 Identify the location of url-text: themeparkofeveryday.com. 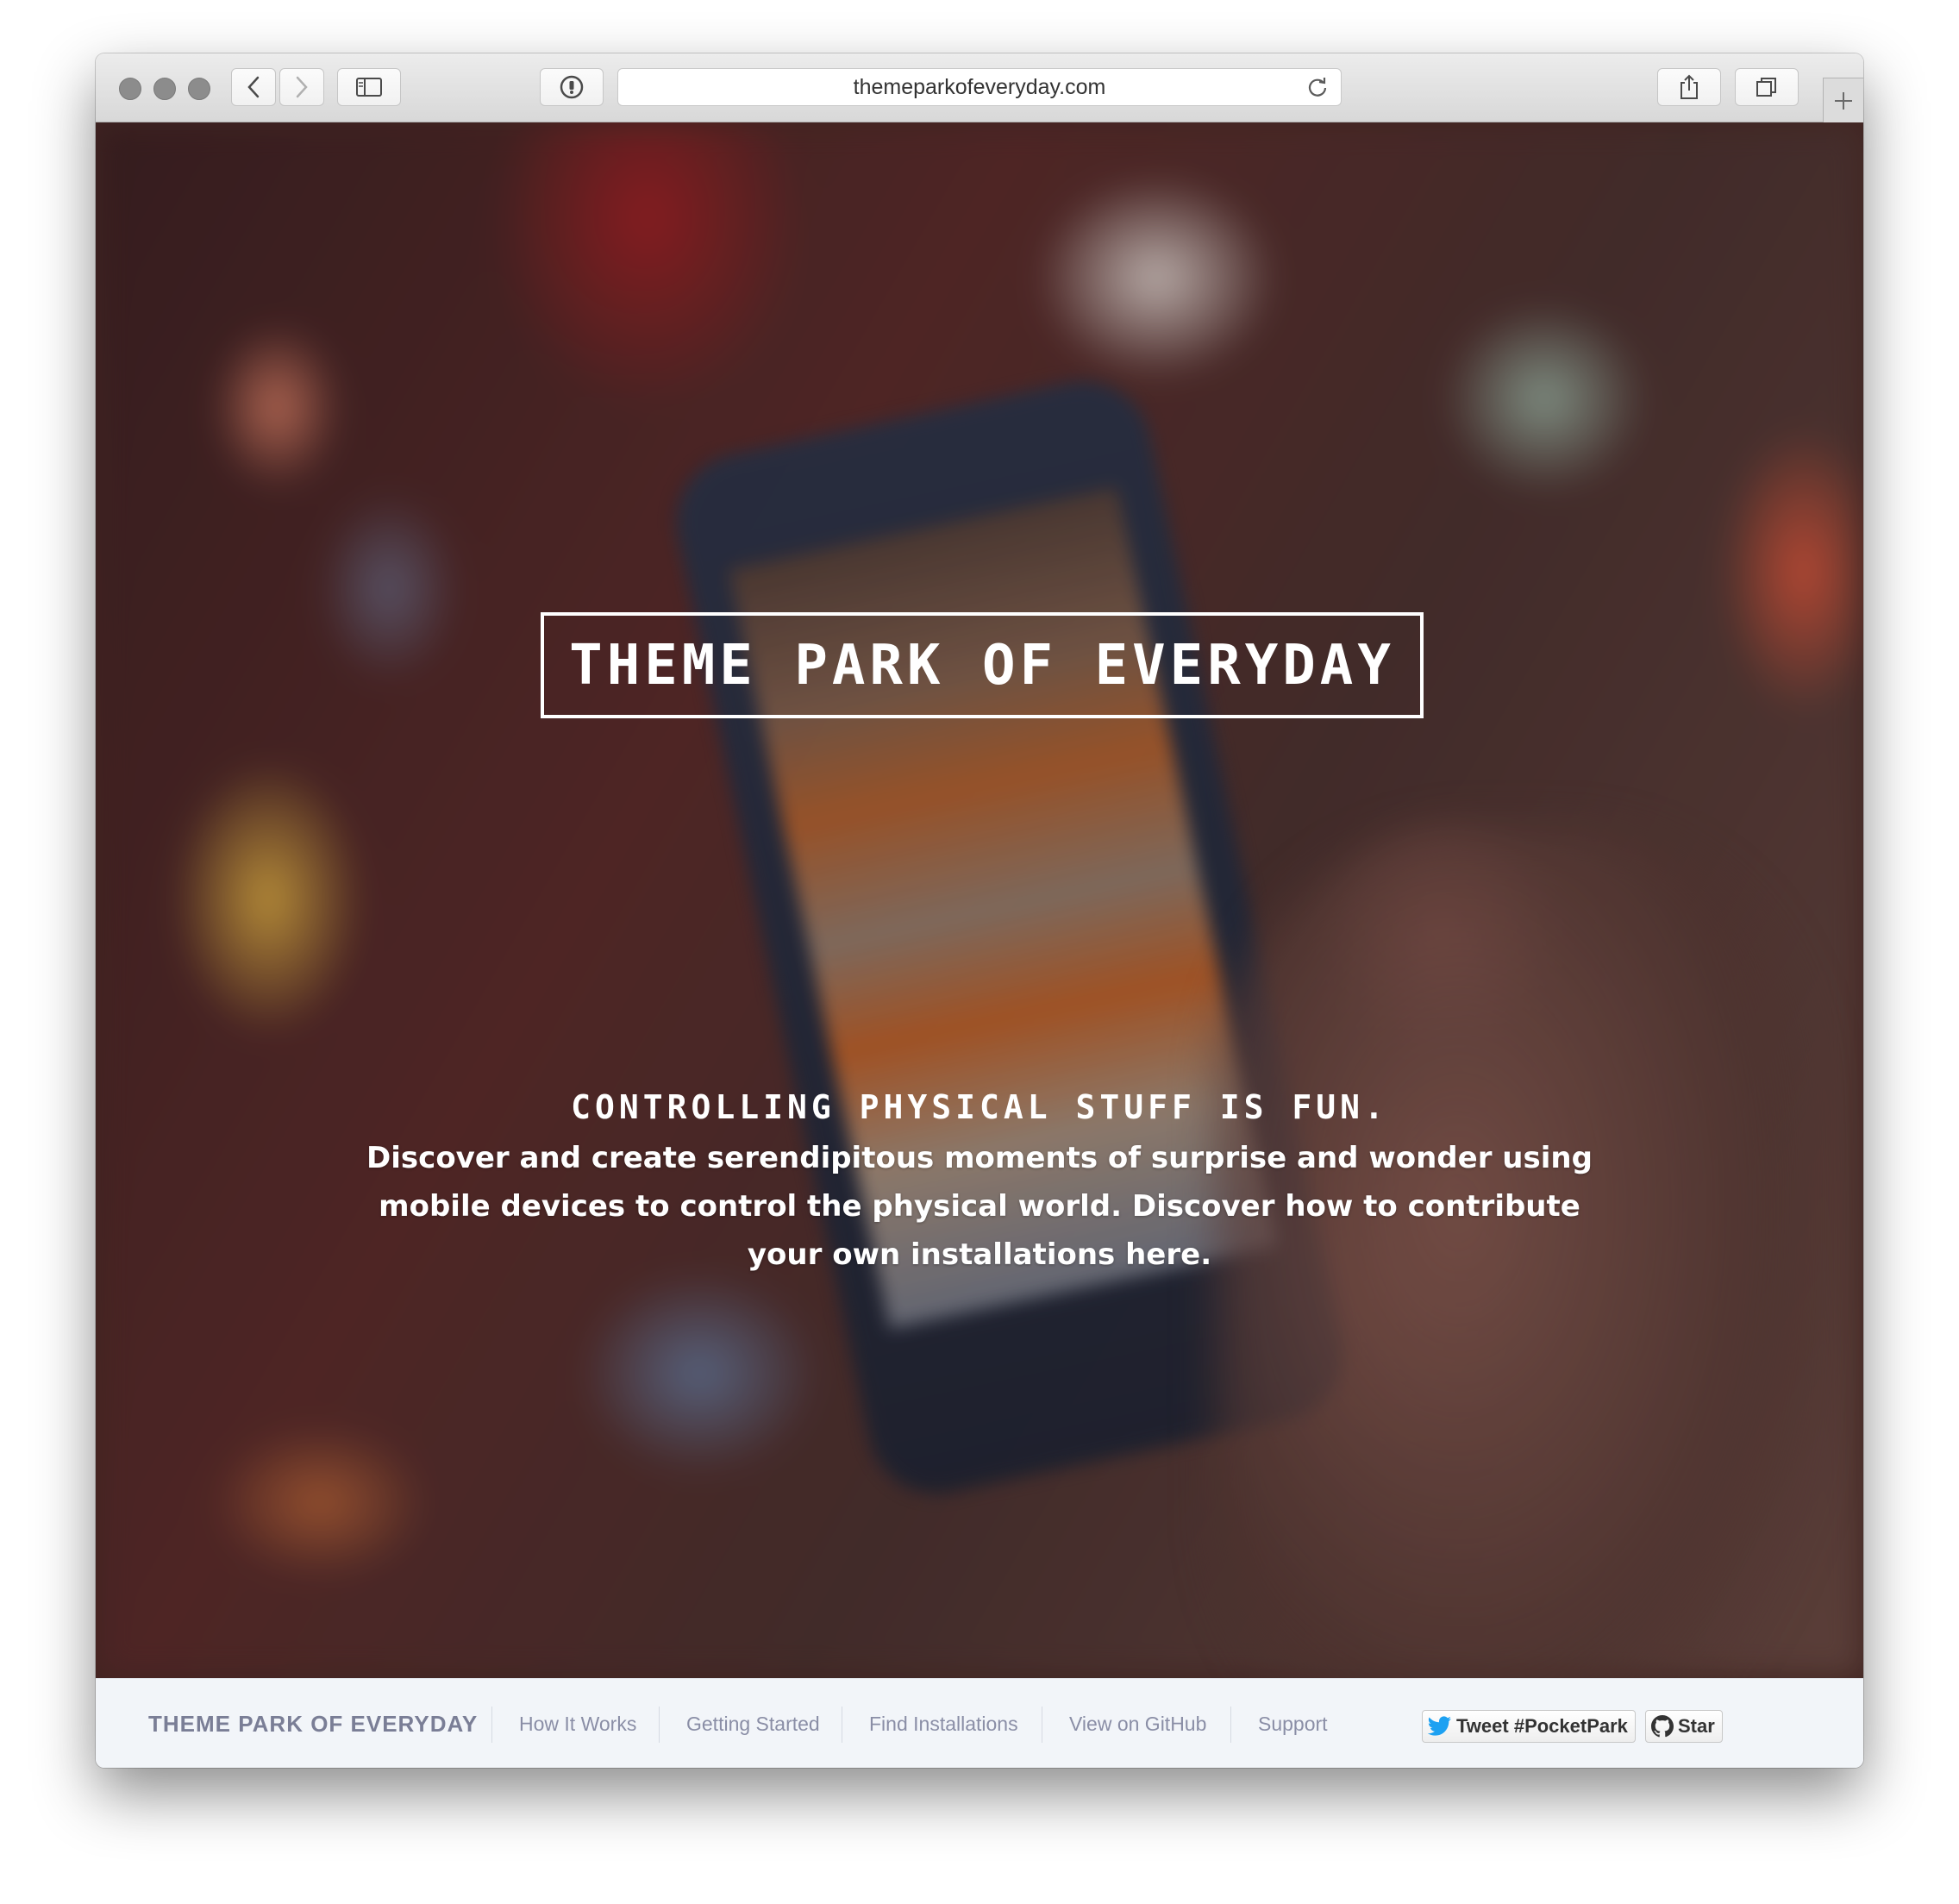
(979, 87).